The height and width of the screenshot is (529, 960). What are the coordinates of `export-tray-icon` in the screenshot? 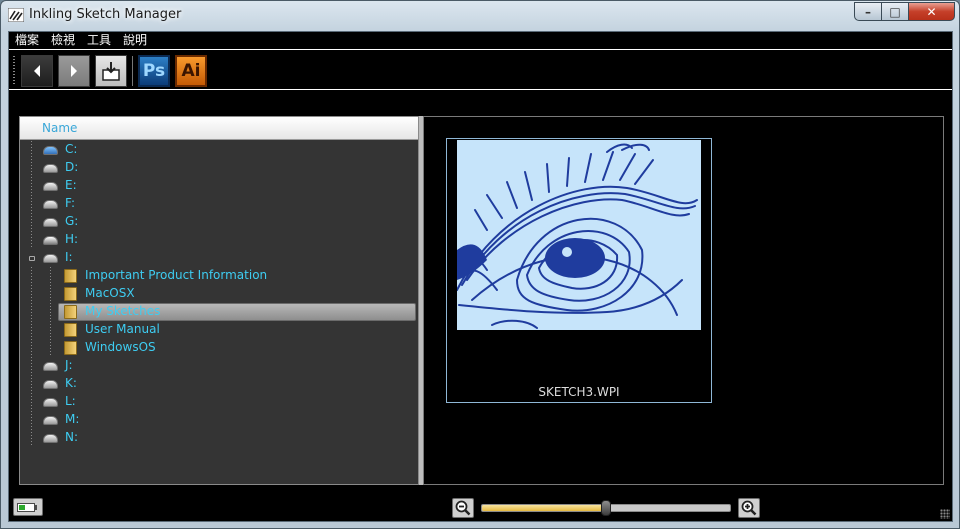 It's located at (111, 71).